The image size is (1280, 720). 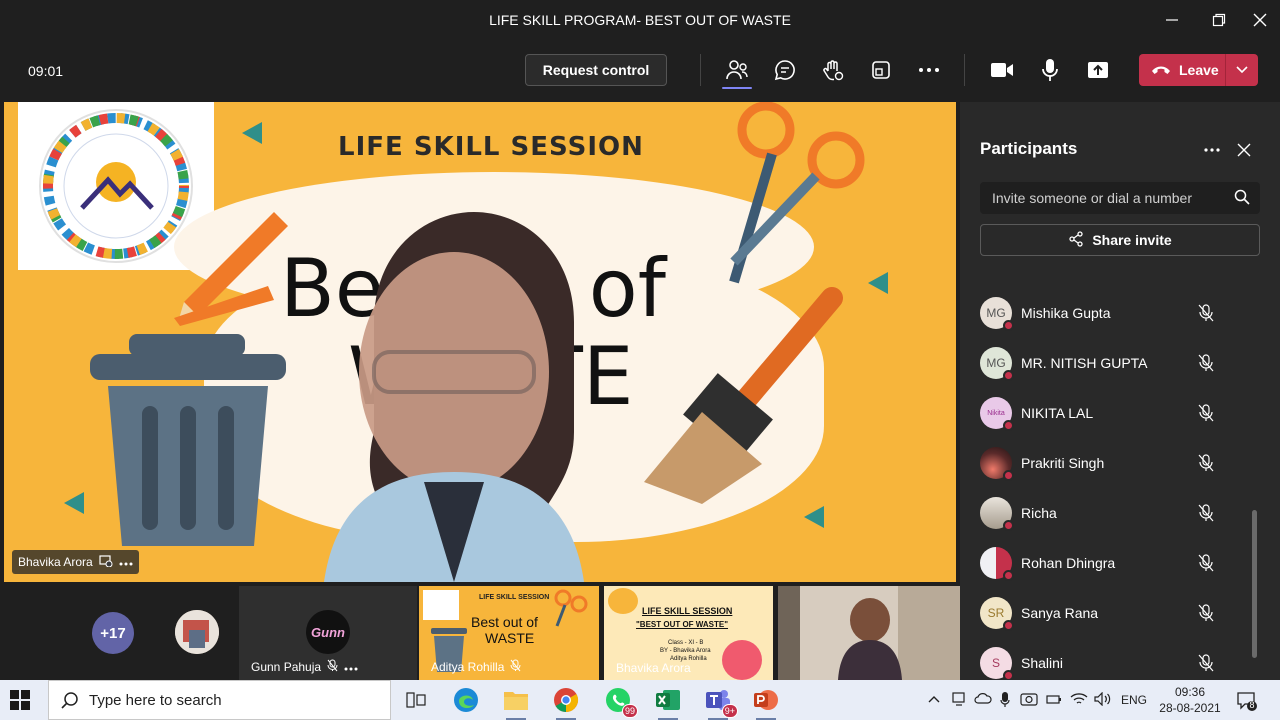 What do you see at coordinates (516, 703) in the screenshot?
I see `file-explorer-icon` at bounding box center [516, 703].